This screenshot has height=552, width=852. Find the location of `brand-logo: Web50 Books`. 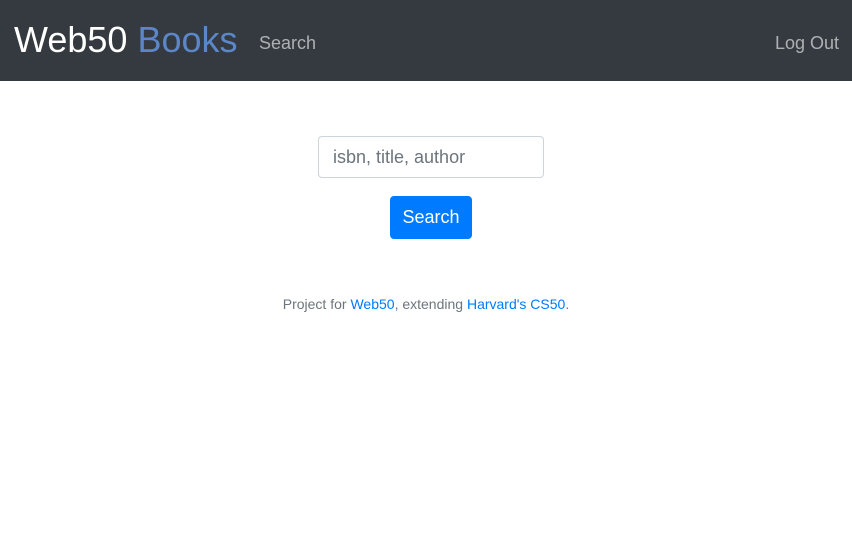

brand-logo: Web50 Books is located at coordinates (126, 40).